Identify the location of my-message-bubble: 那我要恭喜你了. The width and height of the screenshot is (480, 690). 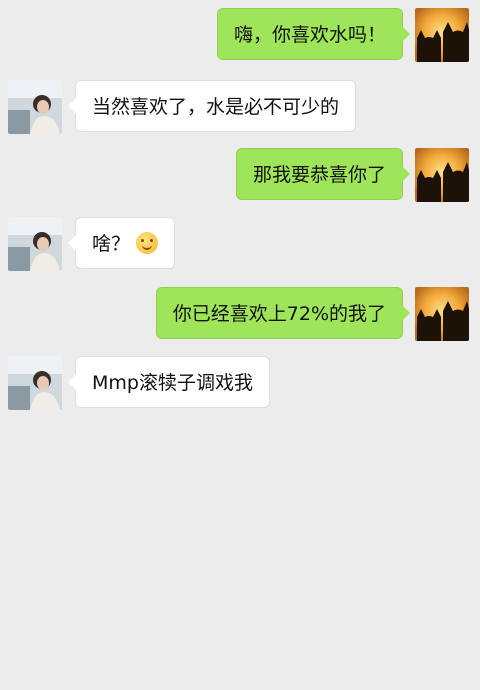
(323, 174).